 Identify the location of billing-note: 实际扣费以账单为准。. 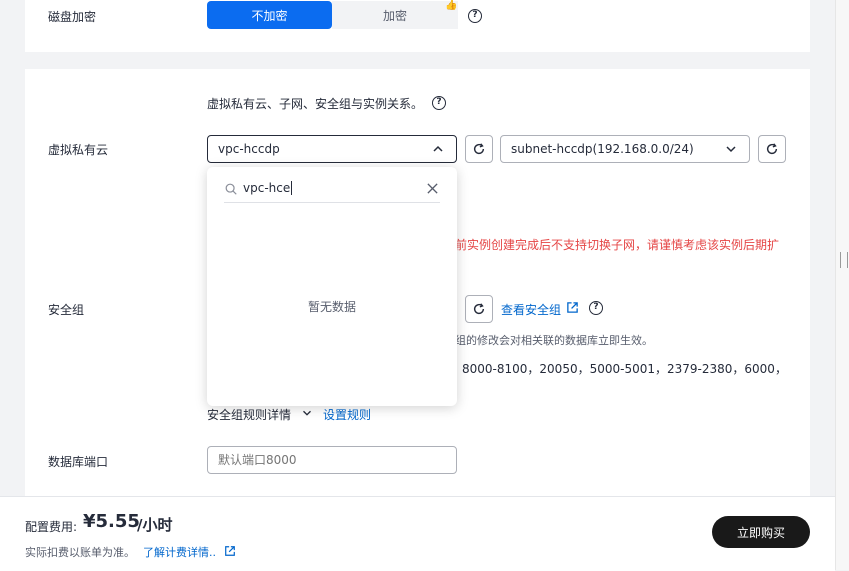
(80, 552).